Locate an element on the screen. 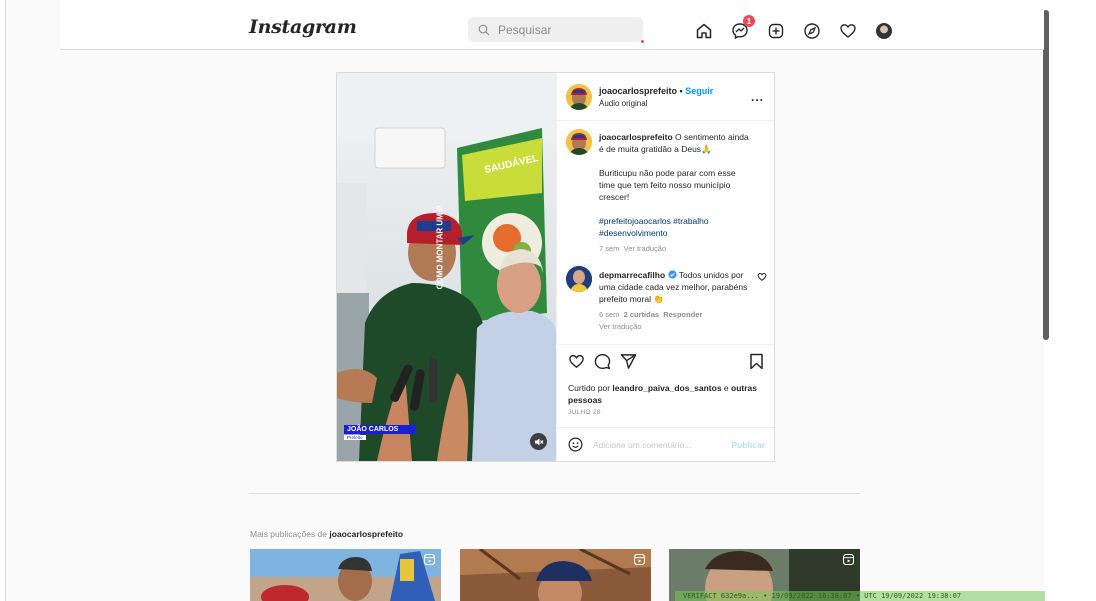 The width and height of the screenshot is (1096, 601). caption-time: 7 sem is located at coordinates (609, 248).